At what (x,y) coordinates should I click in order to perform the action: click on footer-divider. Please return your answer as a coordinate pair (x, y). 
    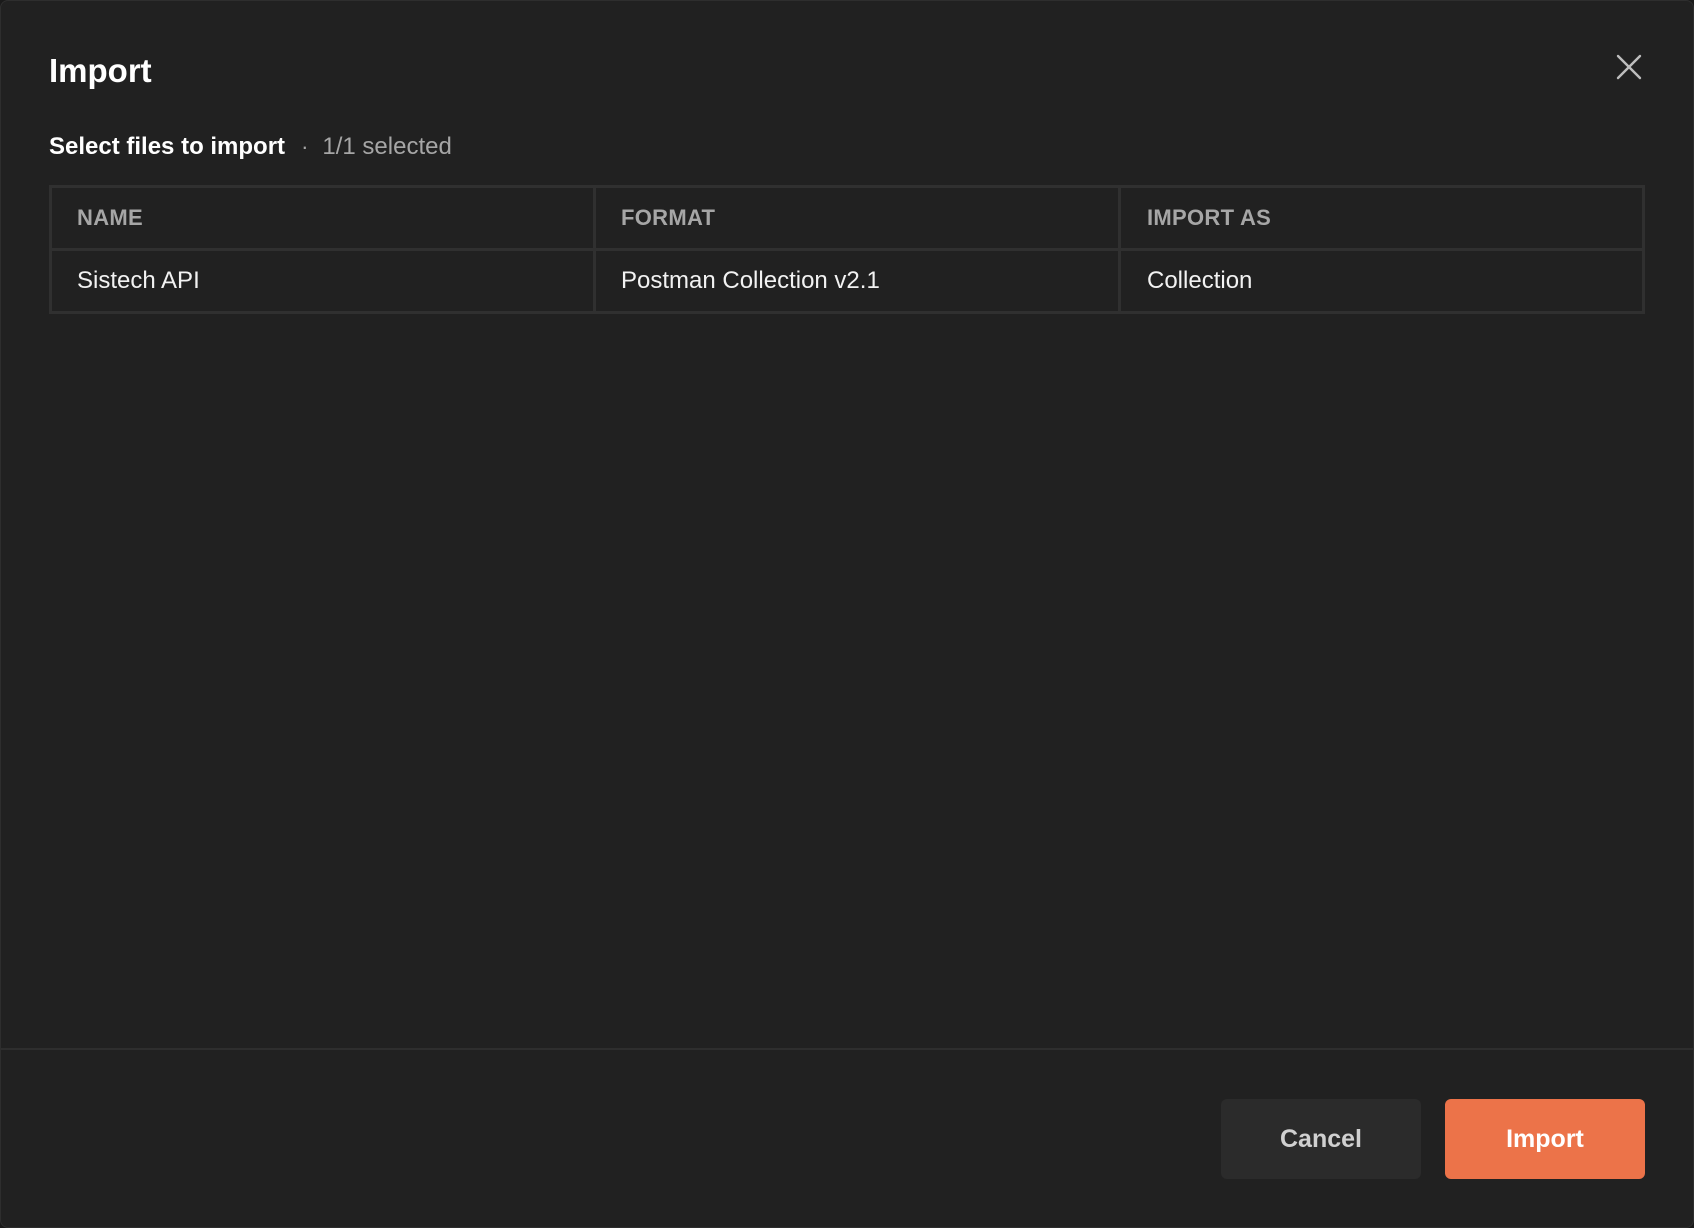
    Looking at the image, I should click on (847, 1049).